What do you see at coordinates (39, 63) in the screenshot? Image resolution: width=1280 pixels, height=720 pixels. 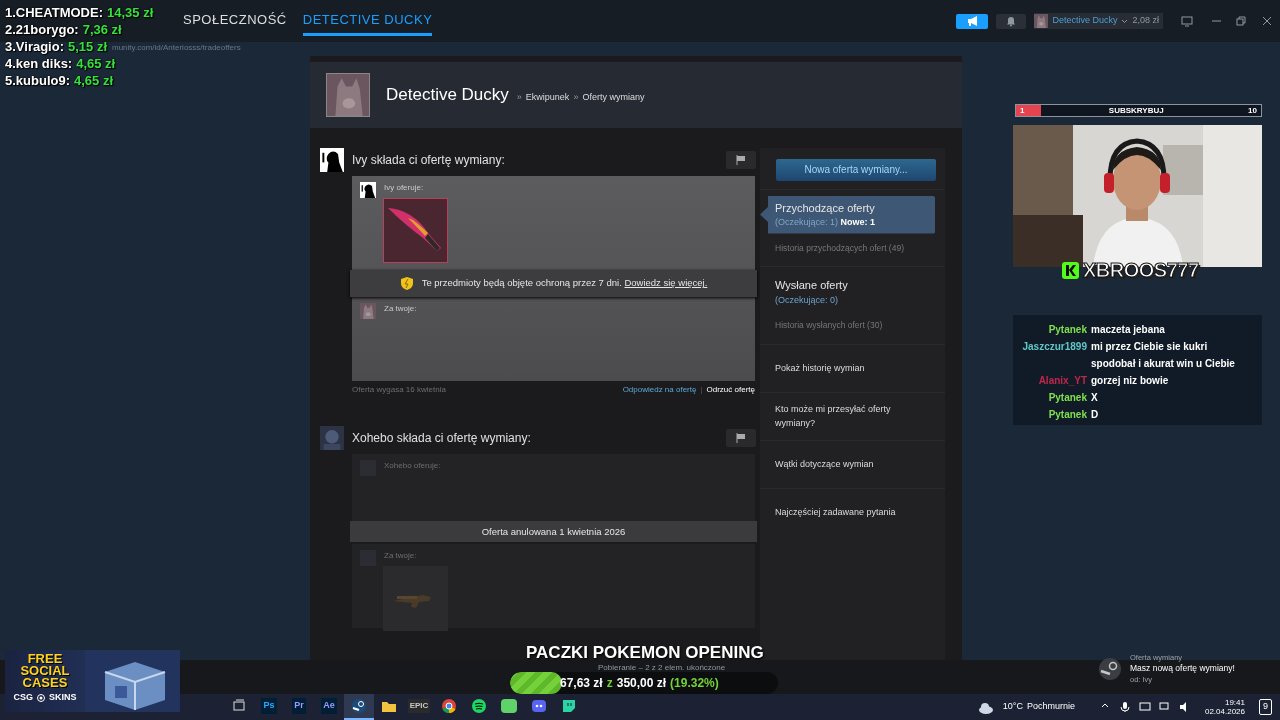 I see `leaderboard-name: 4.ken diks:` at bounding box center [39, 63].